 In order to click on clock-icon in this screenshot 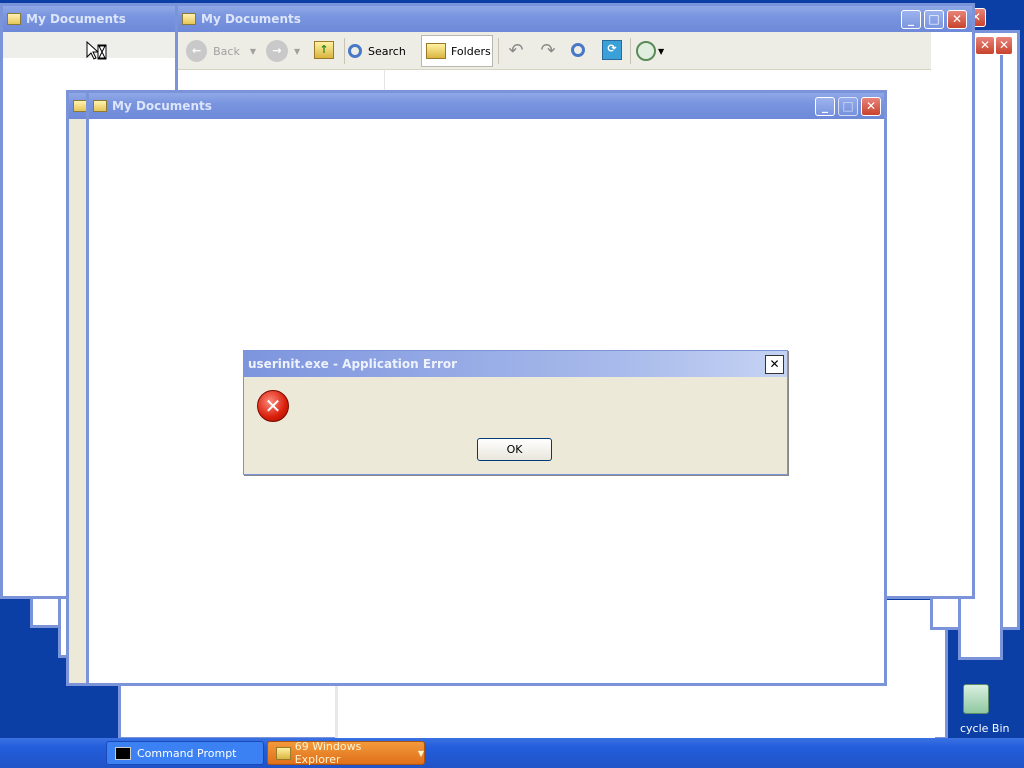, I will do `click(646, 51)`.